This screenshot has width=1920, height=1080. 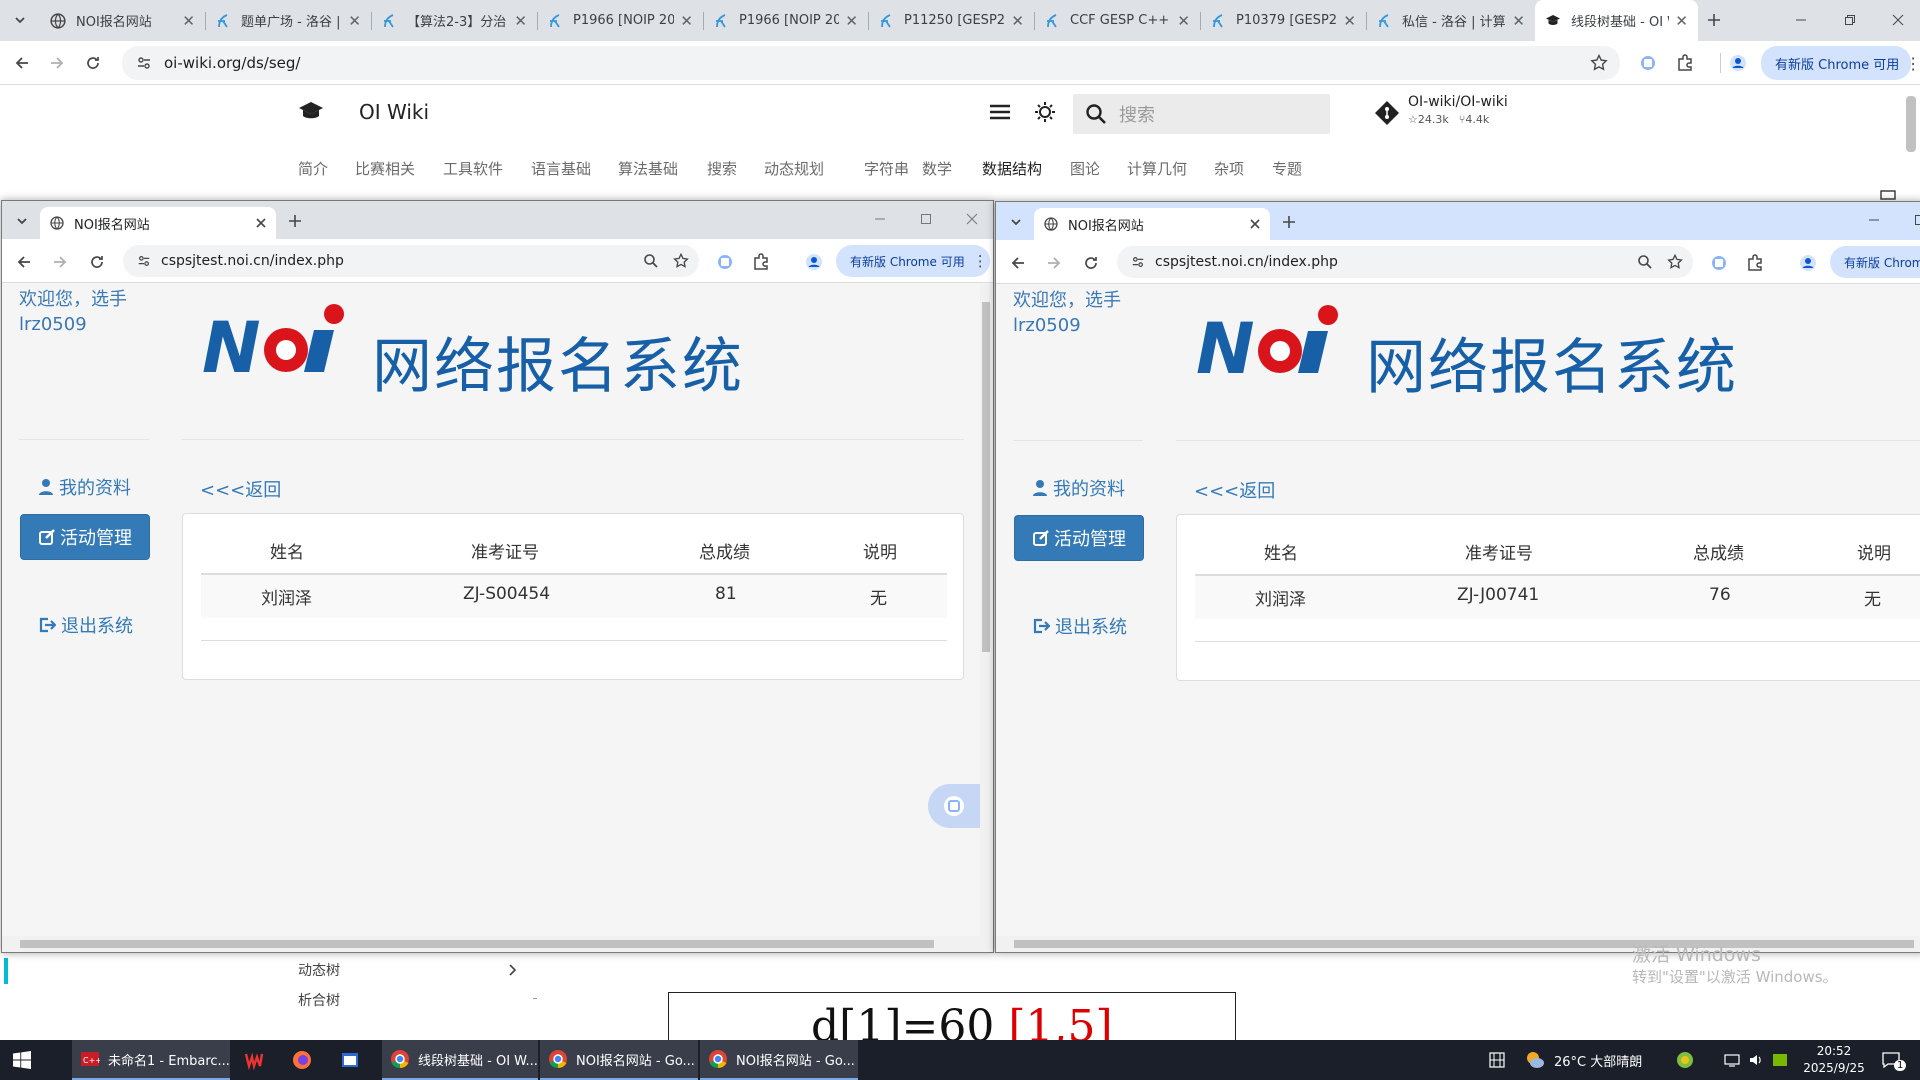 What do you see at coordinates (648, 168) in the screenshot?
I see `nav-item: 算法基础` at bounding box center [648, 168].